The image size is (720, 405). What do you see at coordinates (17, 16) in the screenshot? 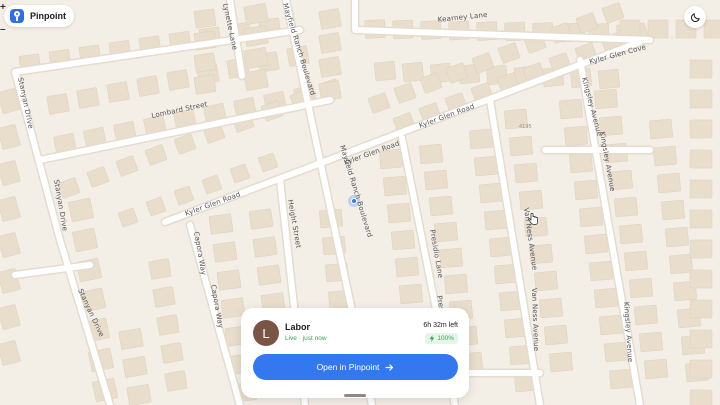
I see `pinpoint-logo-icon` at bounding box center [17, 16].